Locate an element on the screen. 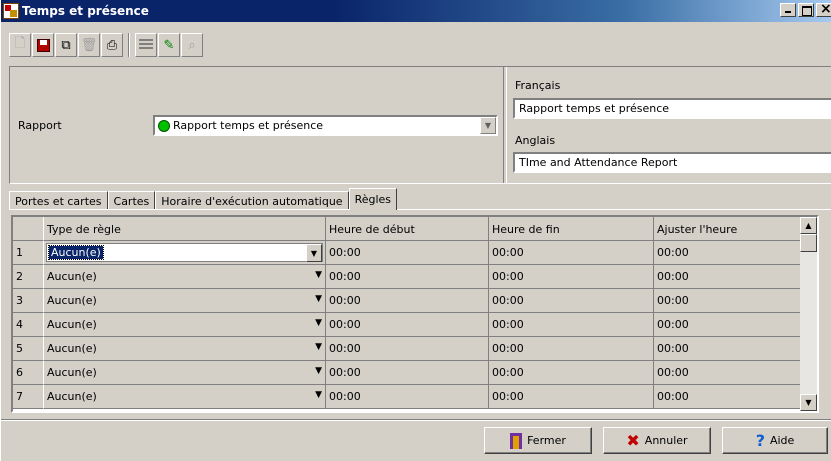 This screenshot has height=461, width=831. scroll-down-button: ▼ is located at coordinates (808, 402).